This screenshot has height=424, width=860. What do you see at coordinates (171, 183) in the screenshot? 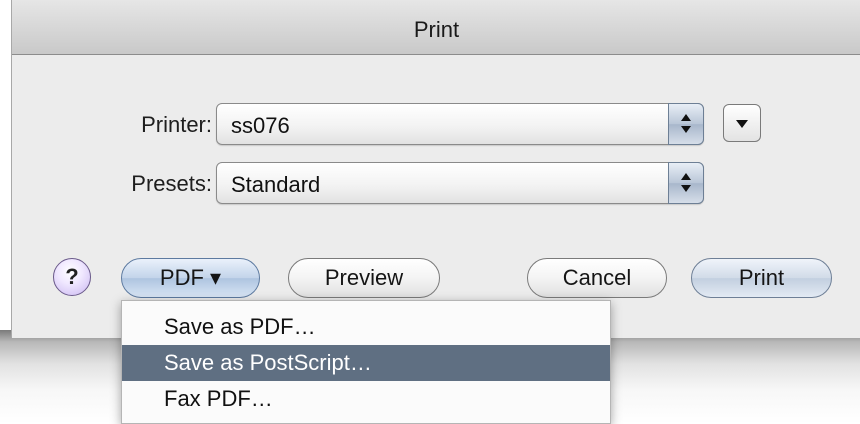
I see `presets-label: Presets:` at bounding box center [171, 183].